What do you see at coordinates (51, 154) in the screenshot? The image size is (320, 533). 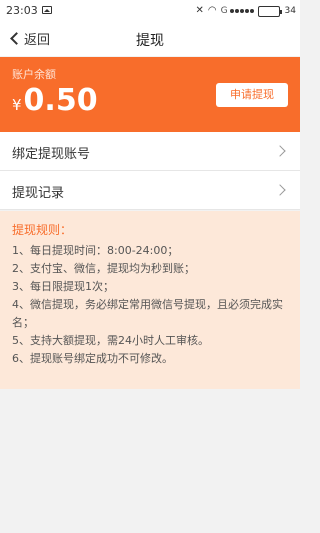 I see `list-item-label: 绑定提现账号` at bounding box center [51, 154].